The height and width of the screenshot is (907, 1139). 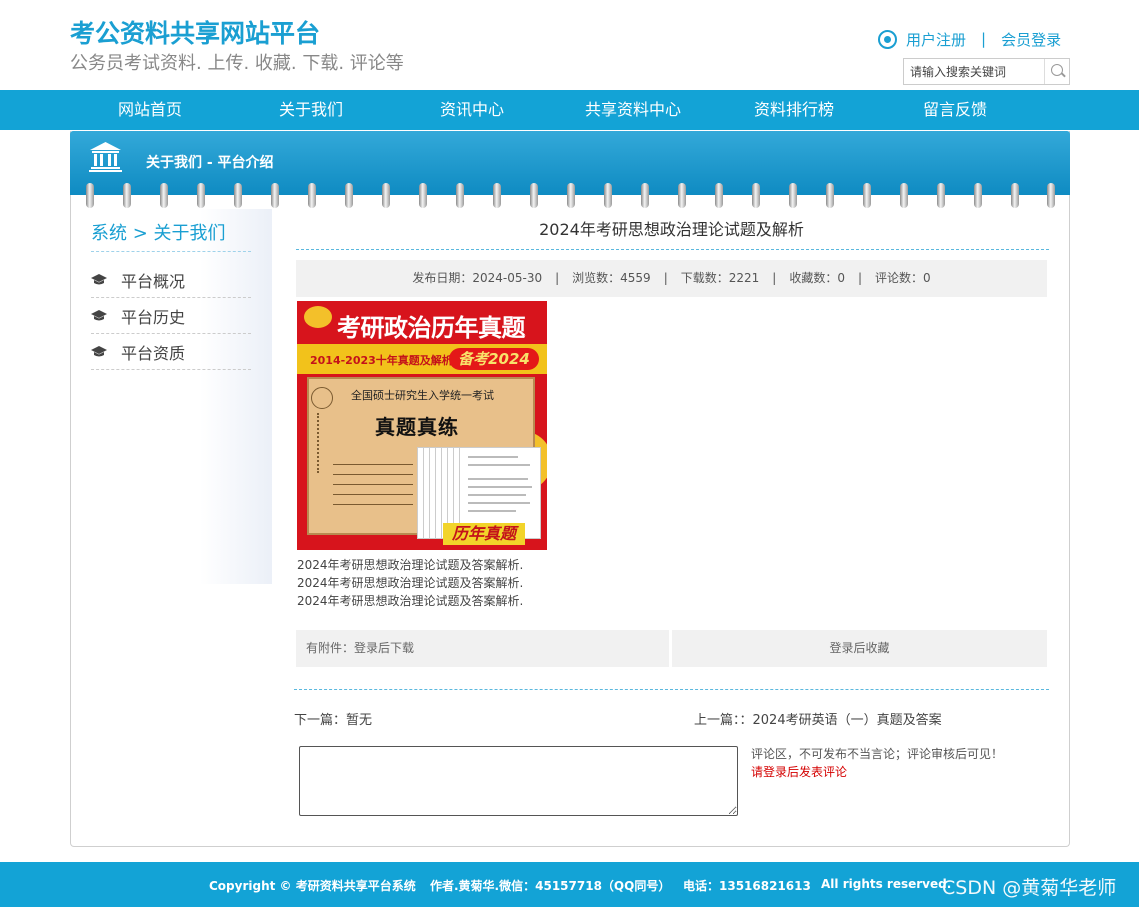 What do you see at coordinates (672, 249) in the screenshot?
I see `article-divider` at bounding box center [672, 249].